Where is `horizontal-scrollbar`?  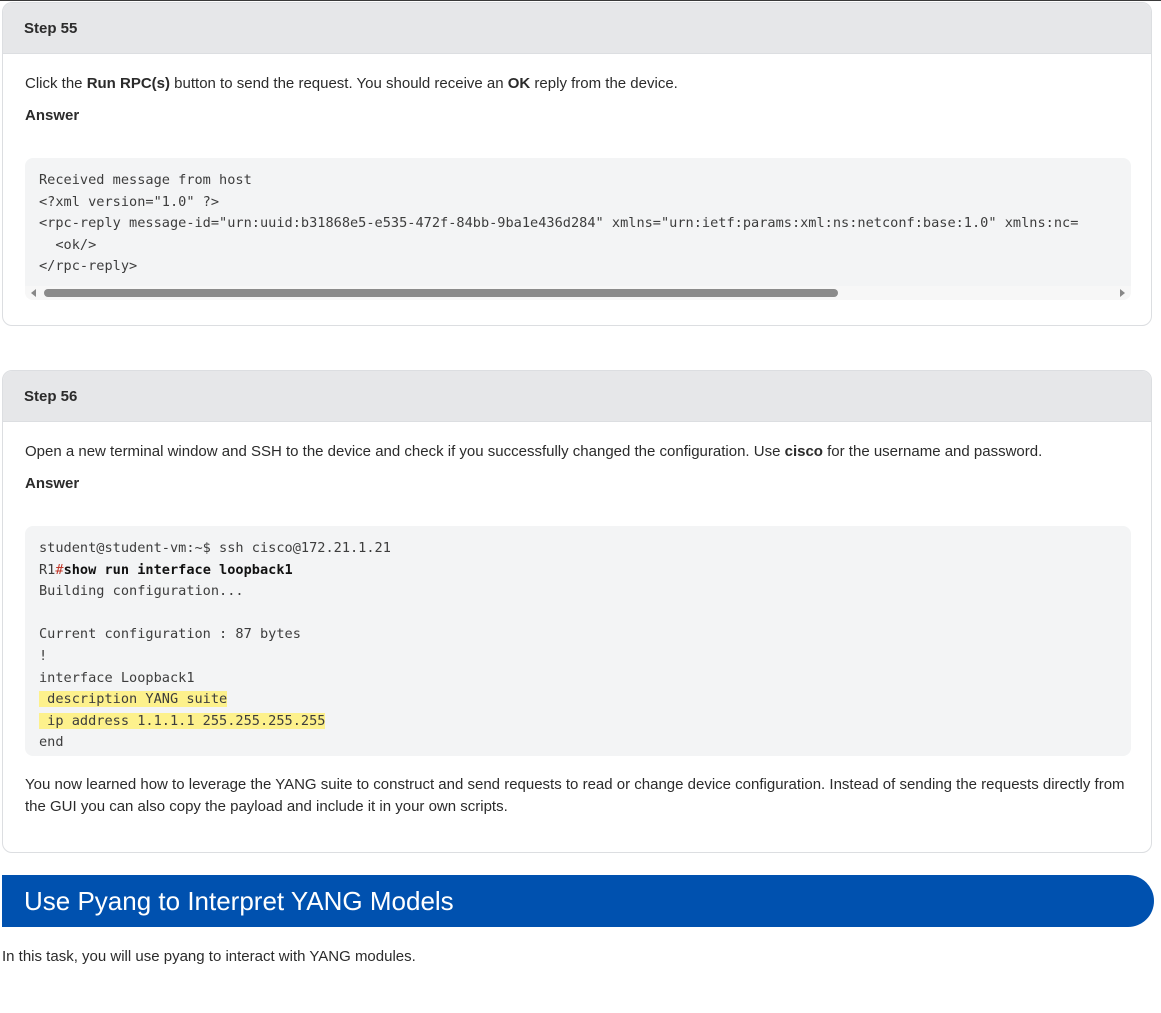
horizontal-scrollbar is located at coordinates (578, 292).